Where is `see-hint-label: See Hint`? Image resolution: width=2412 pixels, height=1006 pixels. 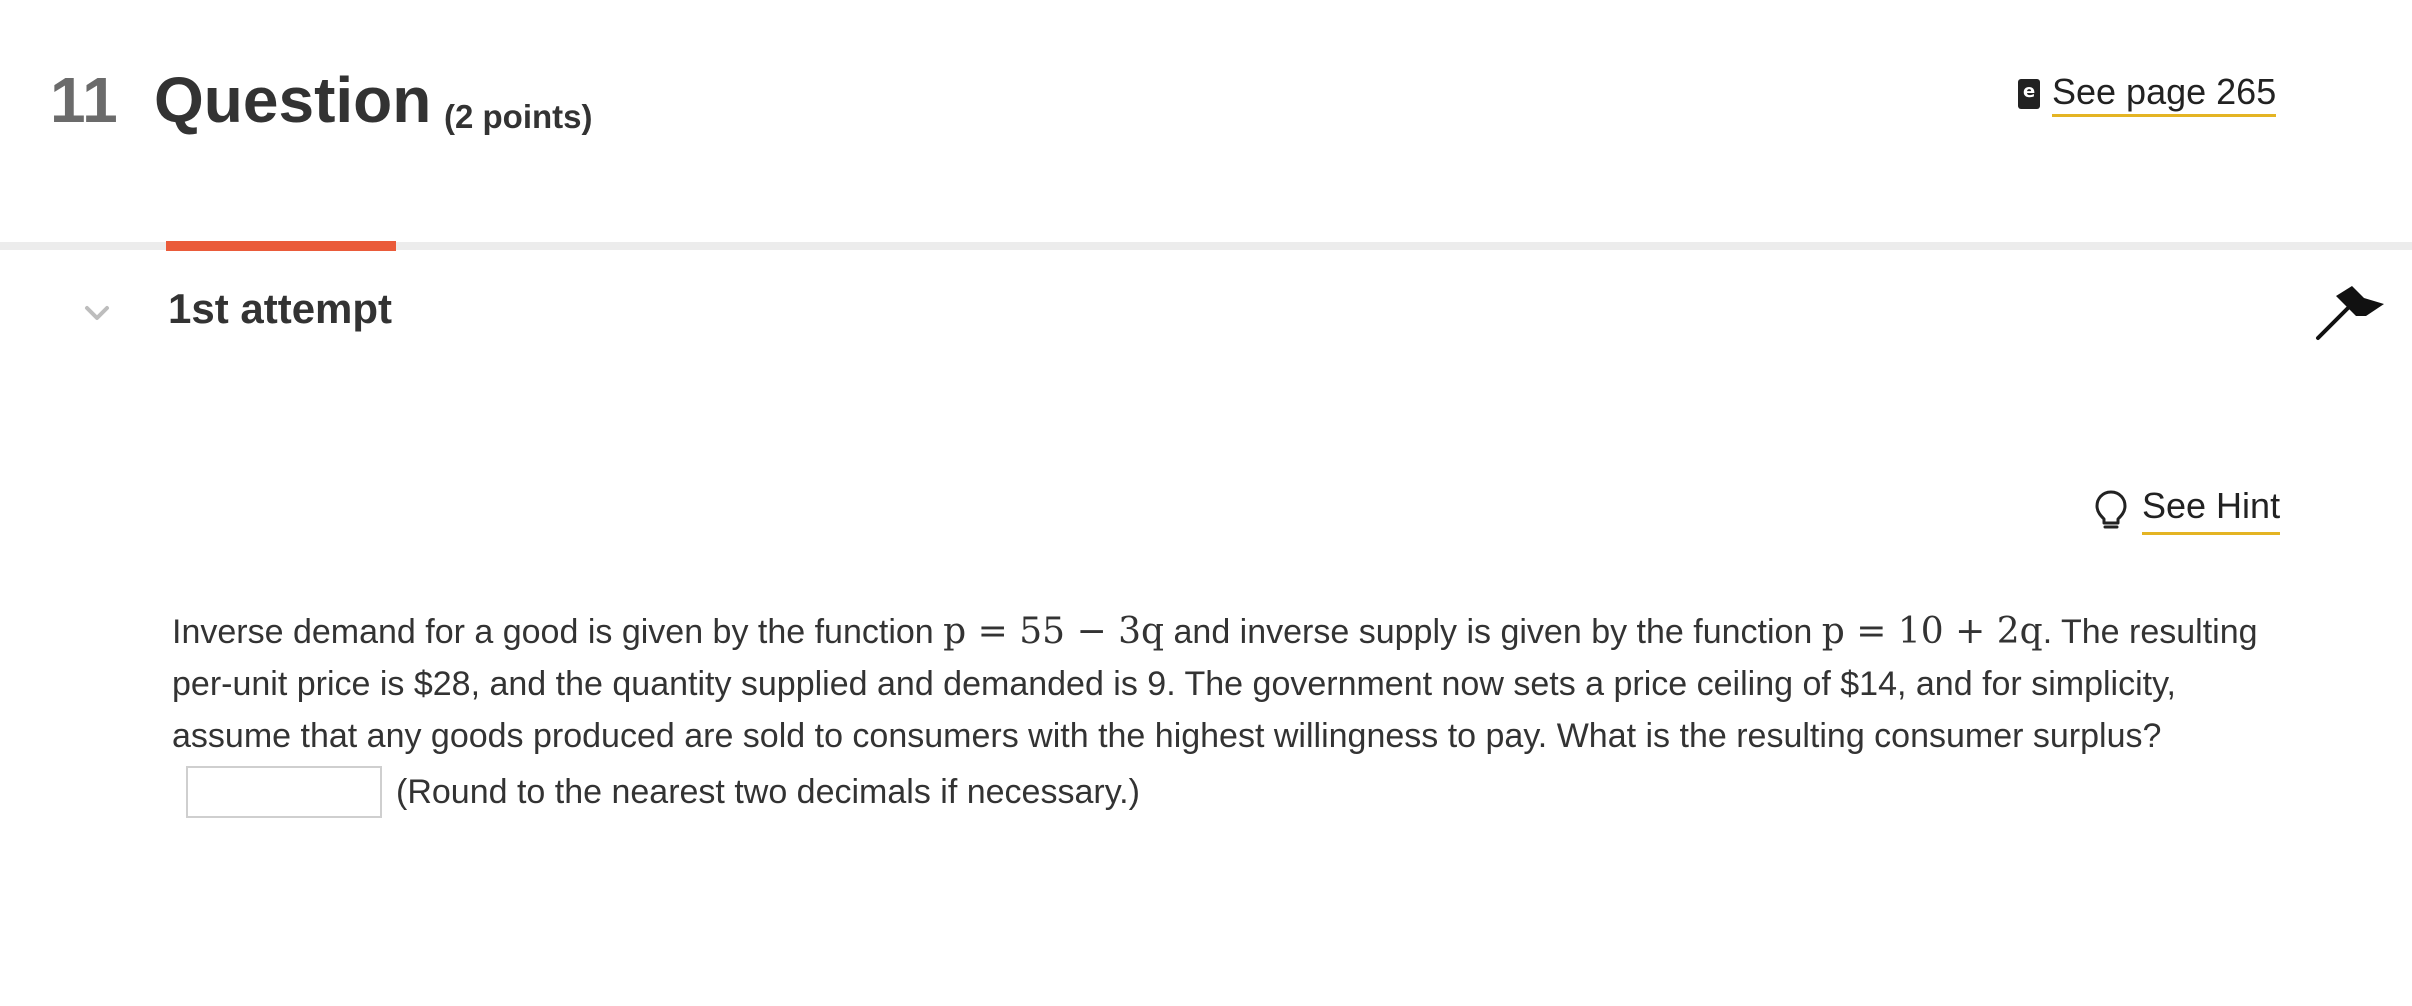
see-hint-label: See Hint is located at coordinates (2211, 510).